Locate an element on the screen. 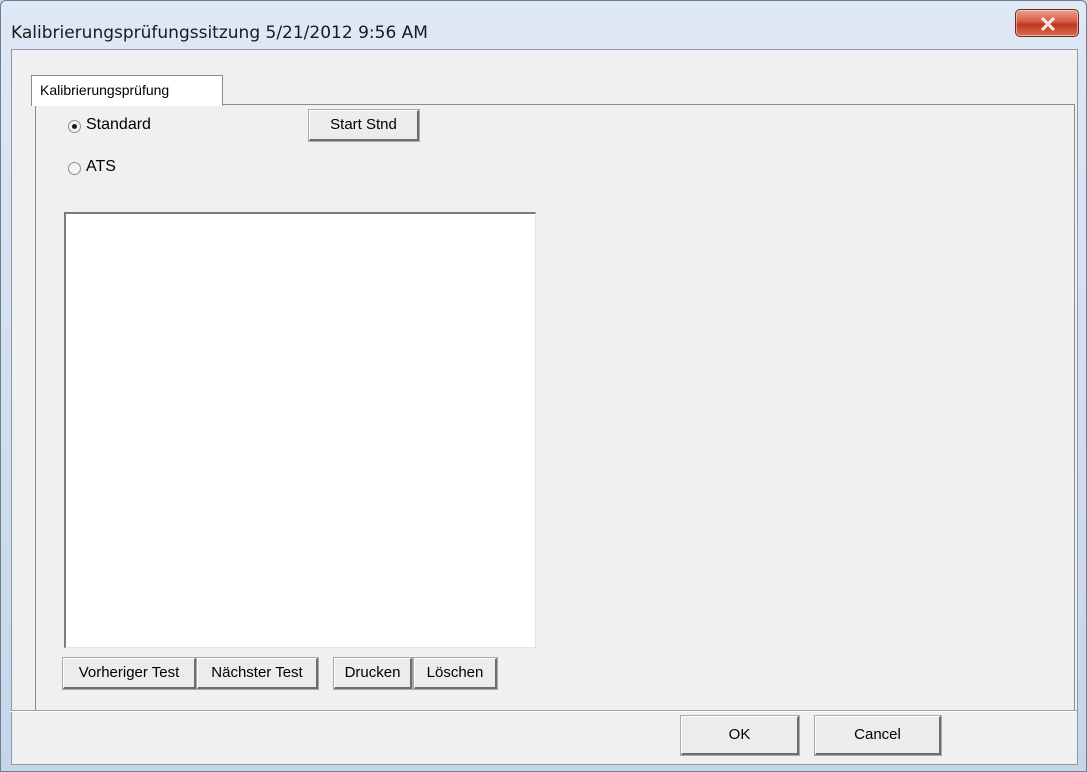  radio-standard is located at coordinates (74, 126).